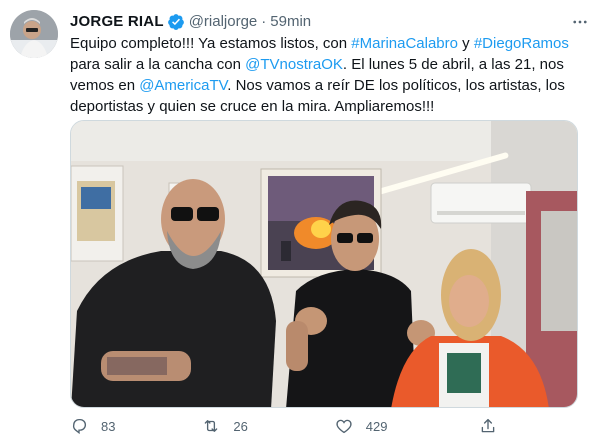 The height and width of the screenshot is (442, 603). Describe the element at coordinates (223, 22) in the screenshot. I see `author-handle: @rialjorge` at that location.